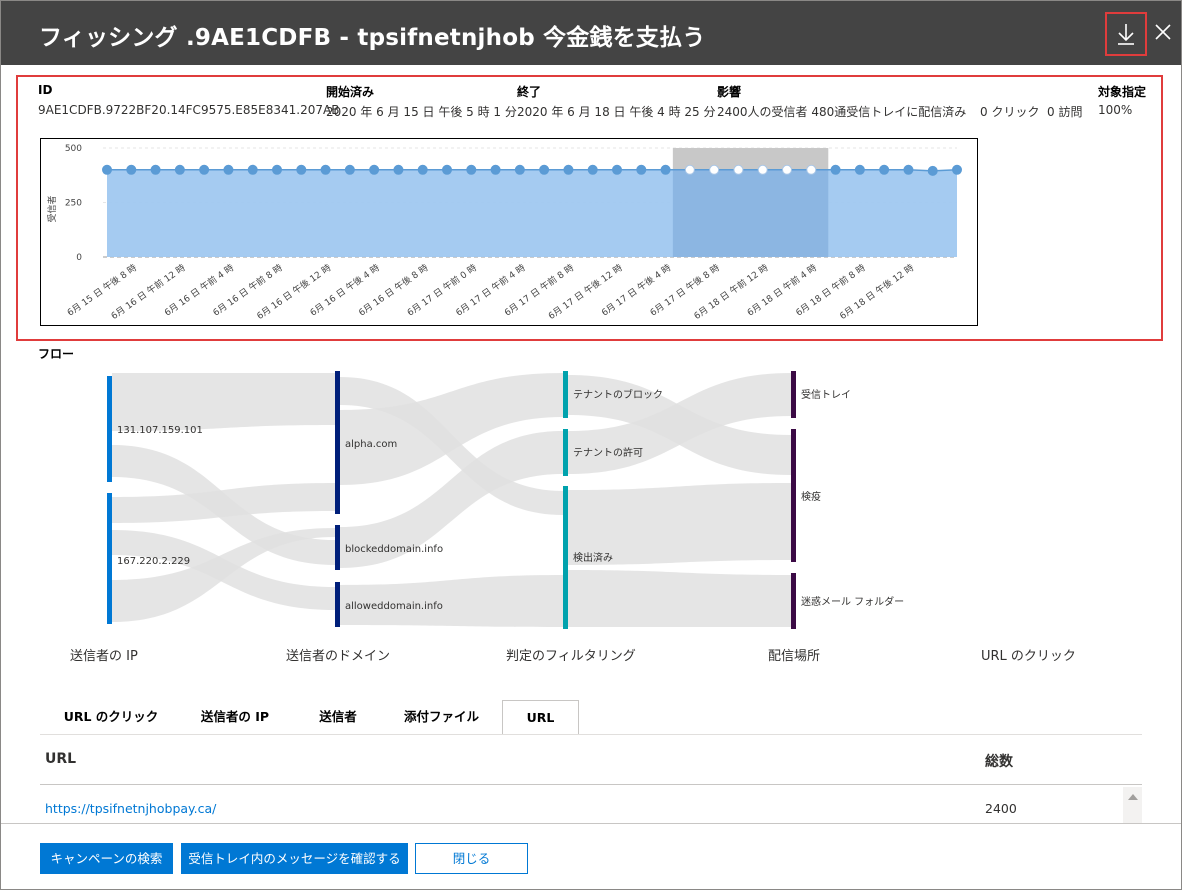  What do you see at coordinates (1028, 656) in the screenshot?
I see `stage-url-click: URL のクリック` at bounding box center [1028, 656].